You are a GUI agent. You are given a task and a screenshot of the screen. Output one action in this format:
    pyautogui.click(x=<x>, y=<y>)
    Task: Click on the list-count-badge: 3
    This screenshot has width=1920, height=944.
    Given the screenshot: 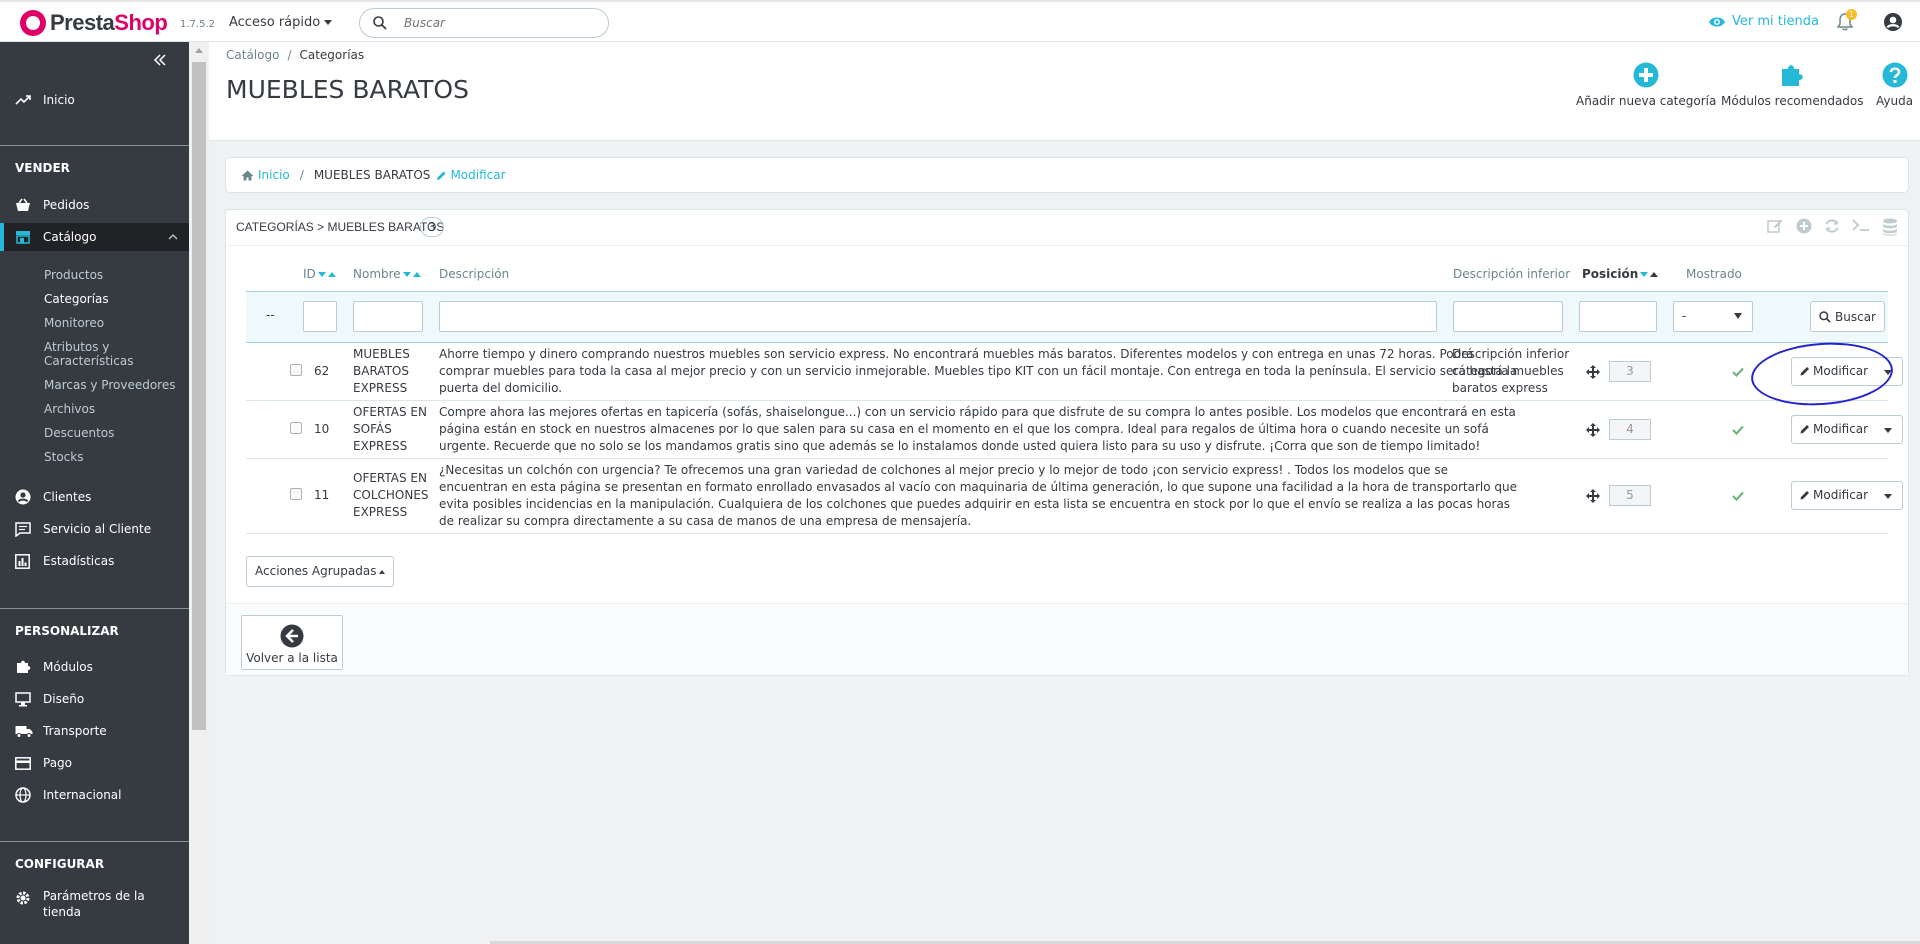 What is the action you would take?
    pyautogui.click(x=432, y=227)
    